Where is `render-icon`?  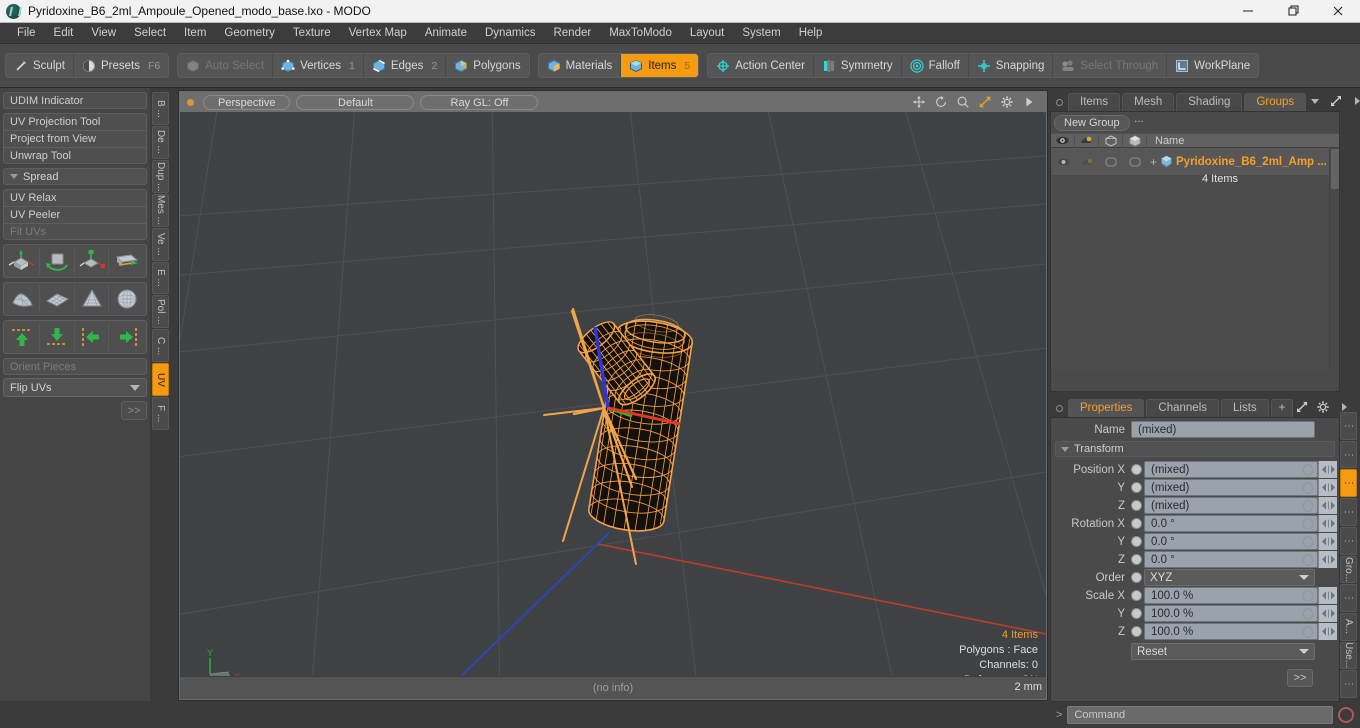
render-icon is located at coordinates (1087, 140).